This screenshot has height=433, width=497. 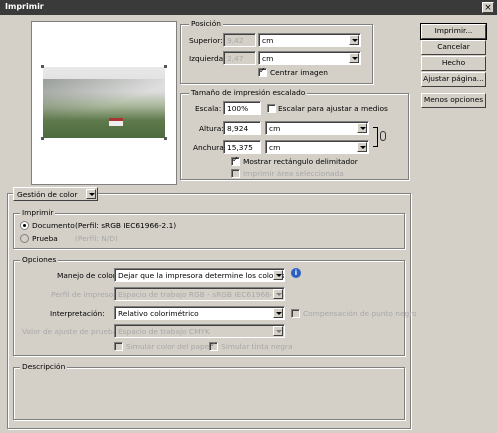 What do you see at coordinates (24, 6) in the screenshot?
I see `window-title: Imprimir` at bounding box center [24, 6].